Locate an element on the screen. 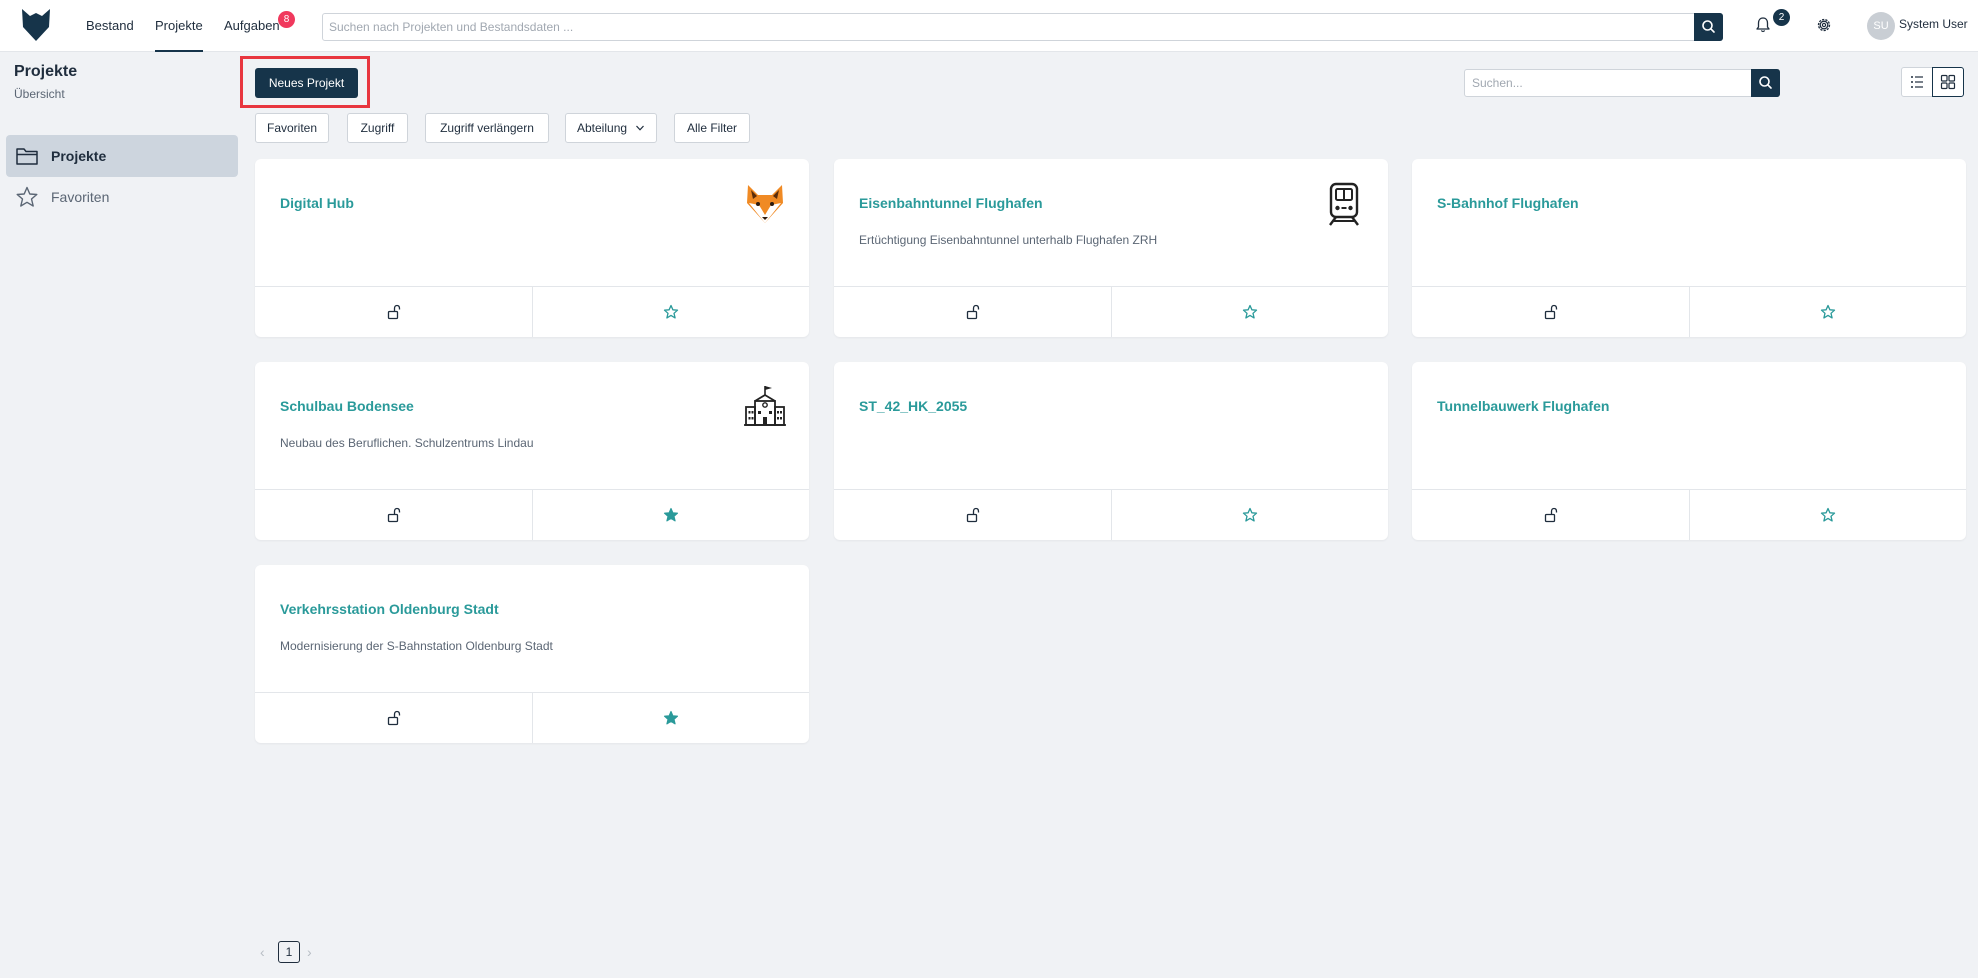 Image resolution: width=1978 pixels, height=978 pixels. project-title: Tunnelbauwerk Flughafen is located at coordinates (1523, 406).